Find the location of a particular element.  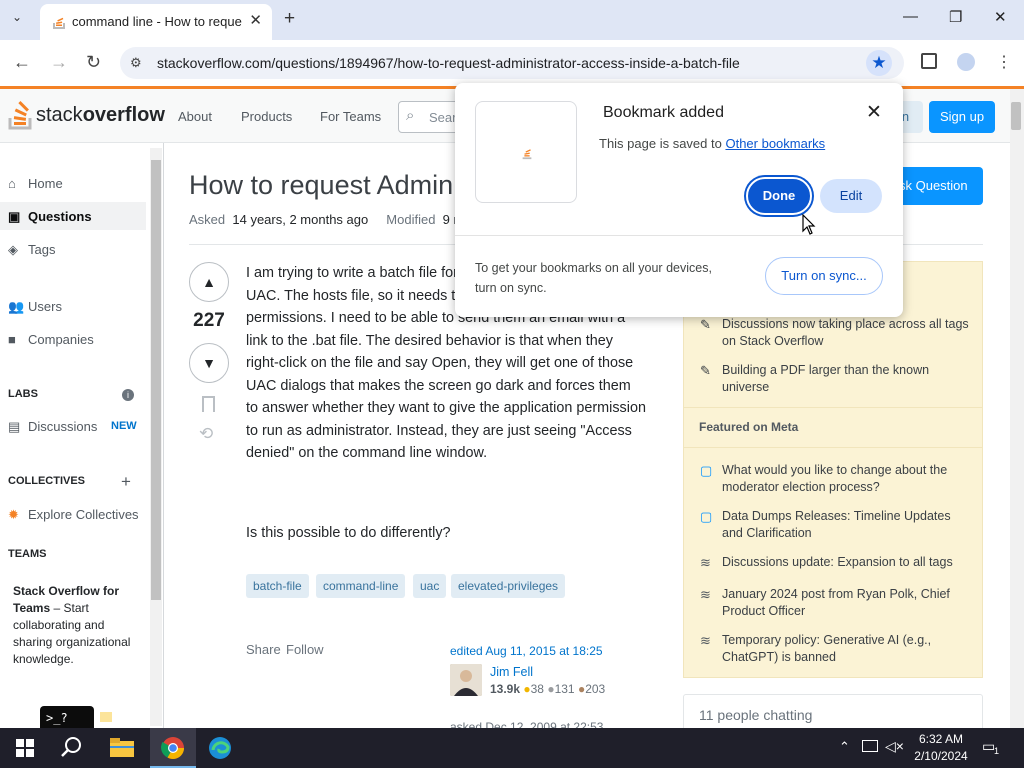

new-badge: NEW is located at coordinates (124, 426).